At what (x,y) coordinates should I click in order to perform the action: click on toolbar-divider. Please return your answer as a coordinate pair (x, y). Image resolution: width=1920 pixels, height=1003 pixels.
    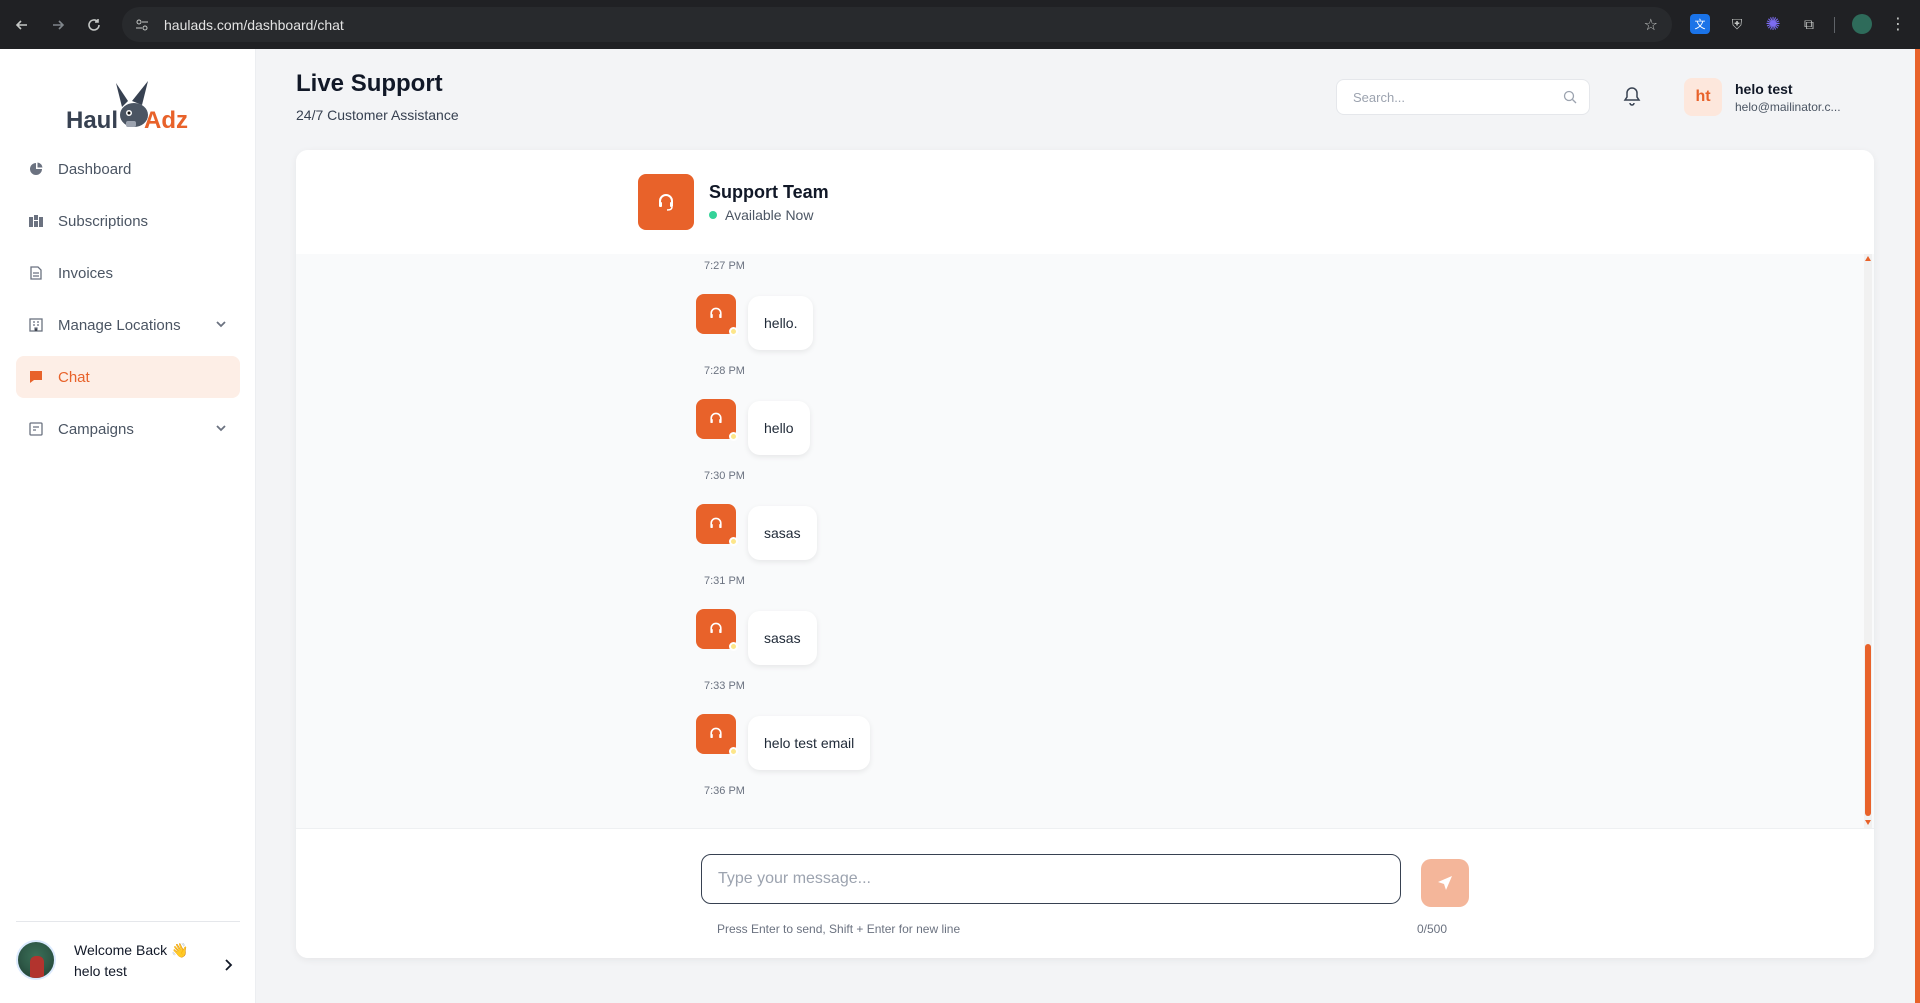
    Looking at the image, I should click on (1834, 25).